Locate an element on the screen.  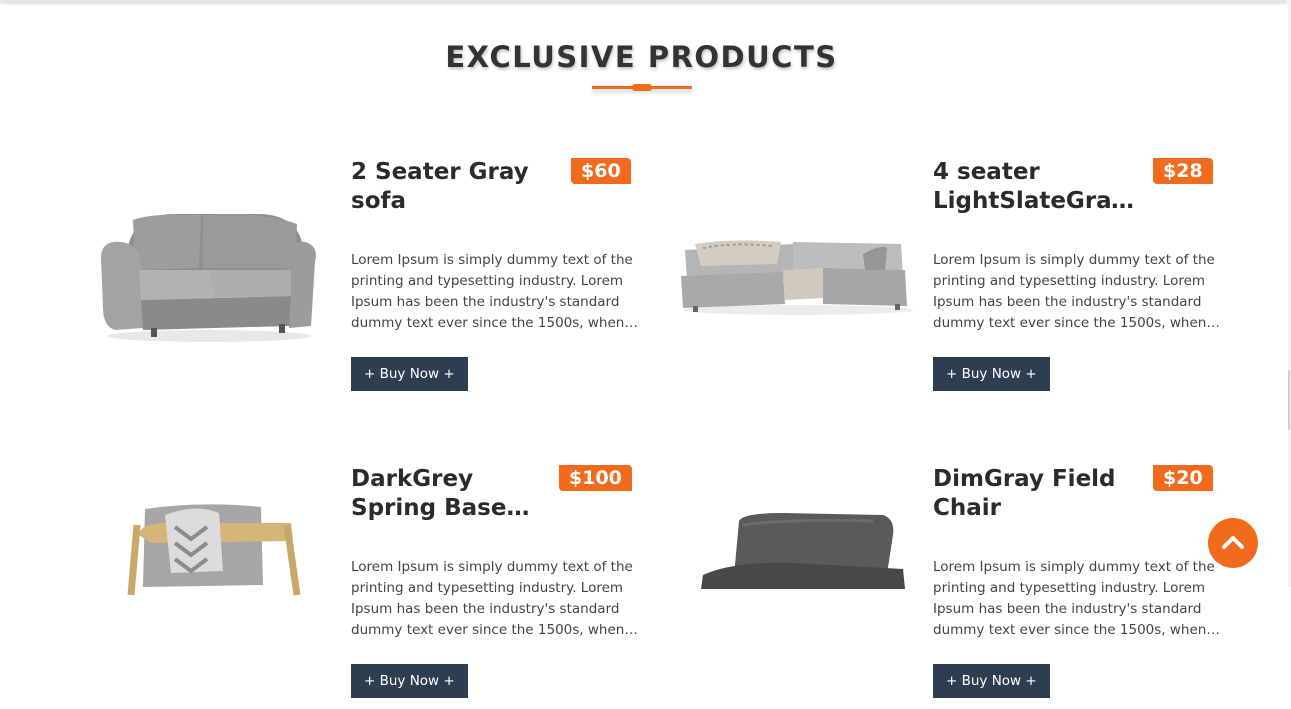
product-image-field-chair is located at coordinates (803, 585).